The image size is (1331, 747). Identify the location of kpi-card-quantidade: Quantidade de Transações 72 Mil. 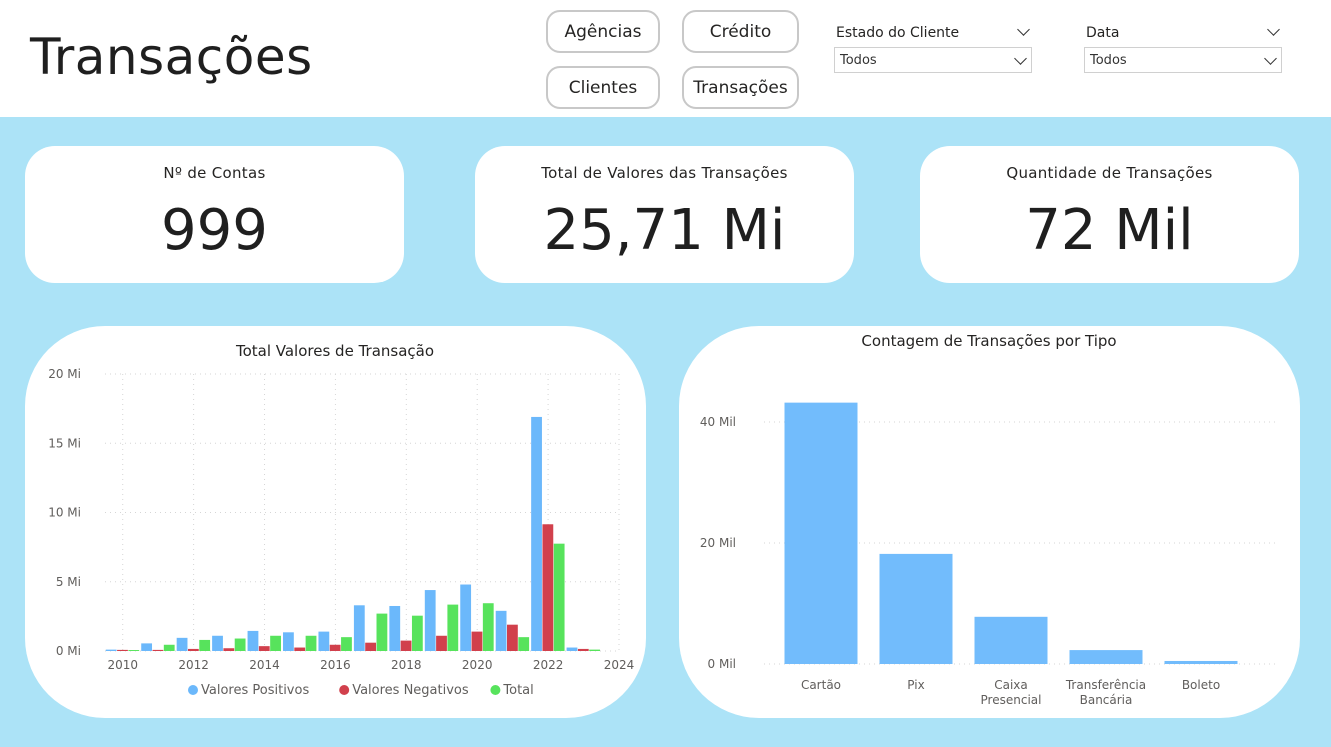
(1109, 214).